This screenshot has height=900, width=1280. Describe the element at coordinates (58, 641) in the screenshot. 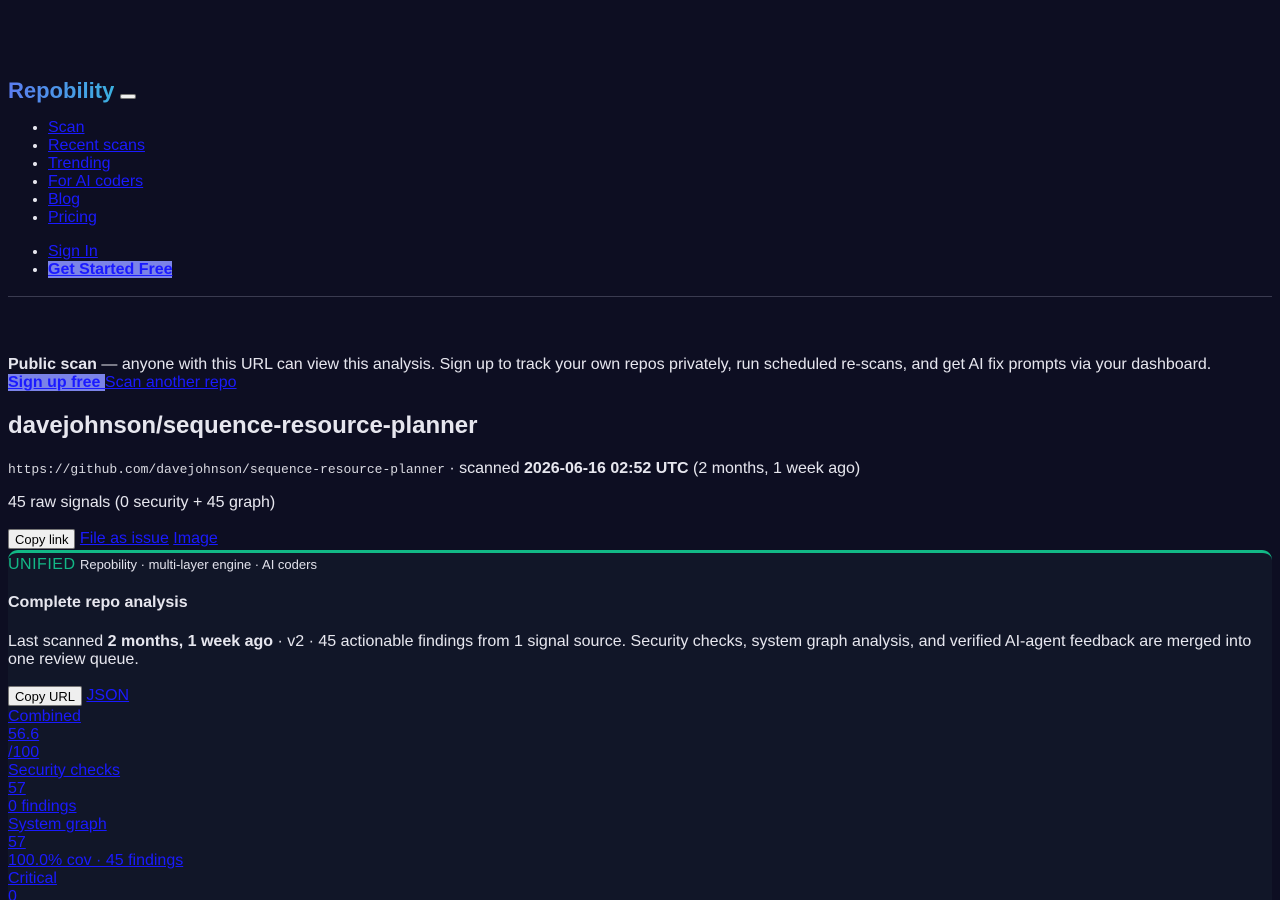

I see `desc-prefix: Last scanned` at that location.